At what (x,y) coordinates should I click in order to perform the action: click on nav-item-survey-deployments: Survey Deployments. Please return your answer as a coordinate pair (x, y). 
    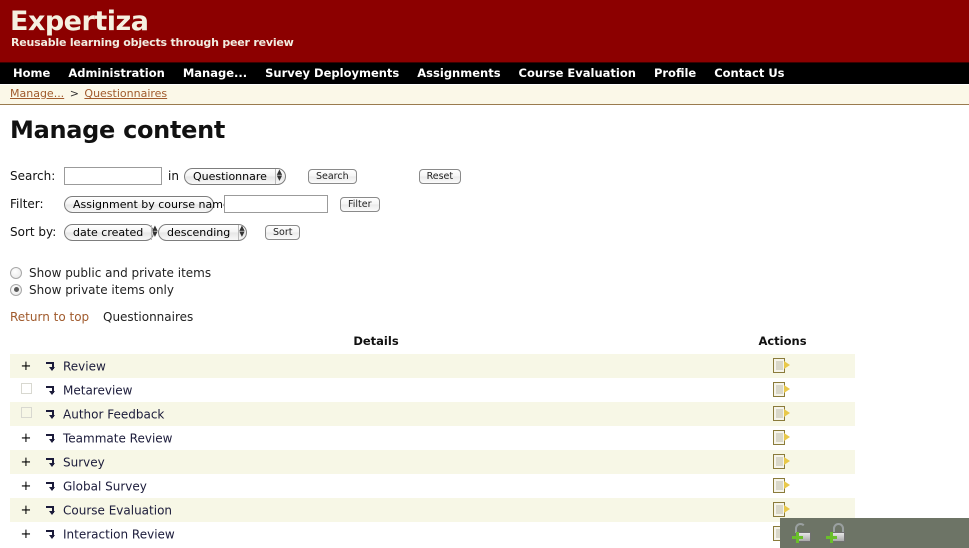
    Looking at the image, I should click on (332, 73).